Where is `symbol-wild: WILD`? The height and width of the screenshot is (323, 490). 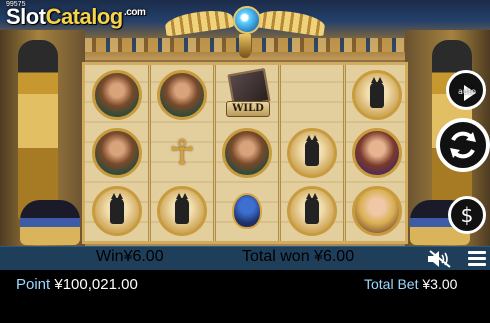 symbol-wild: WILD is located at coordinates (247, 95).